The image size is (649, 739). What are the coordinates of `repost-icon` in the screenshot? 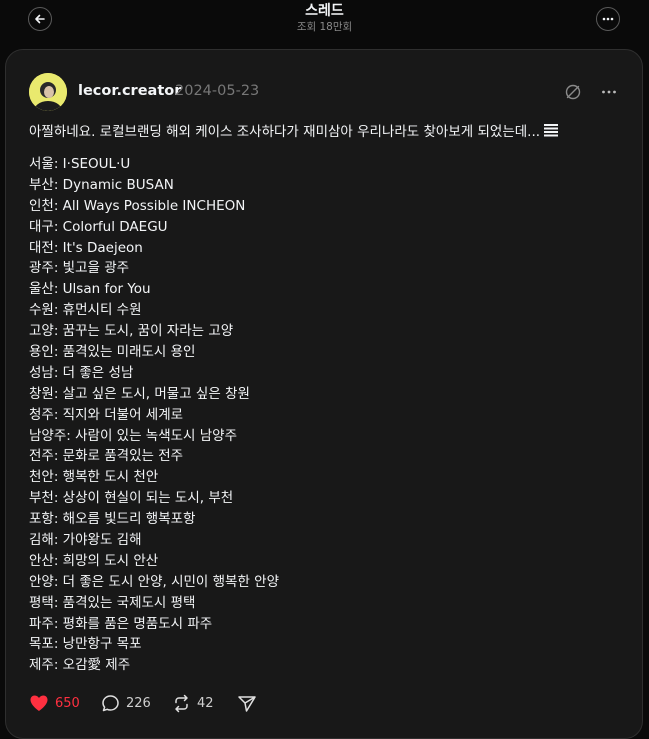 It's located at (181, 703).